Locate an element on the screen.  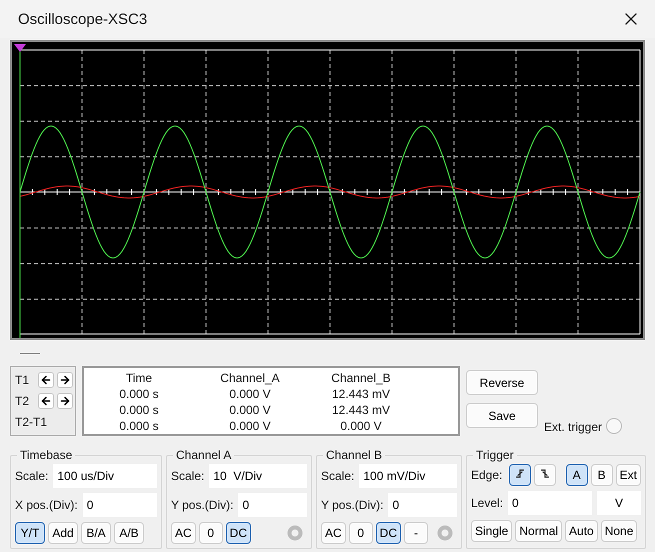
field-label: X pos.(Div): is located at coordinates (46, 505).